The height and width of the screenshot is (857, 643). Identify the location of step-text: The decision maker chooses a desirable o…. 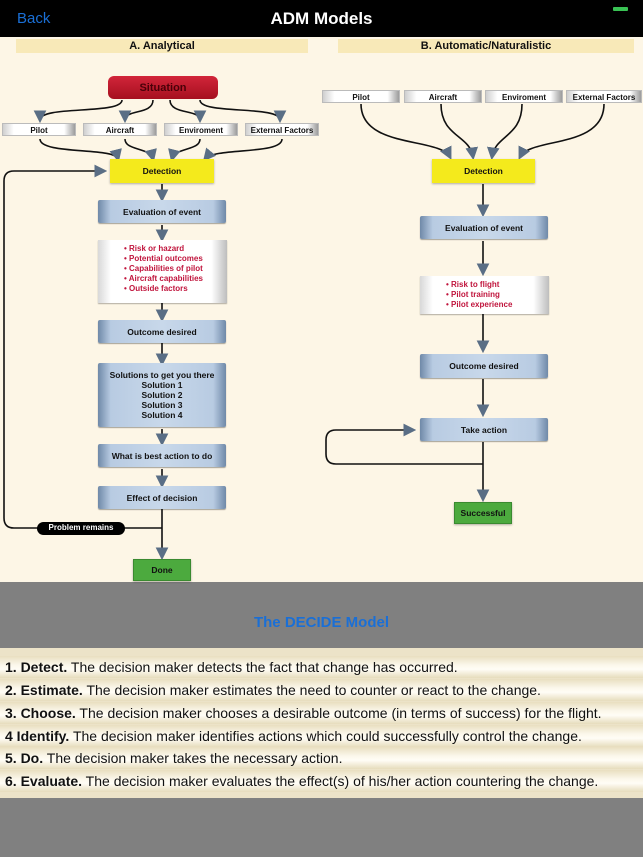
(338, 713).